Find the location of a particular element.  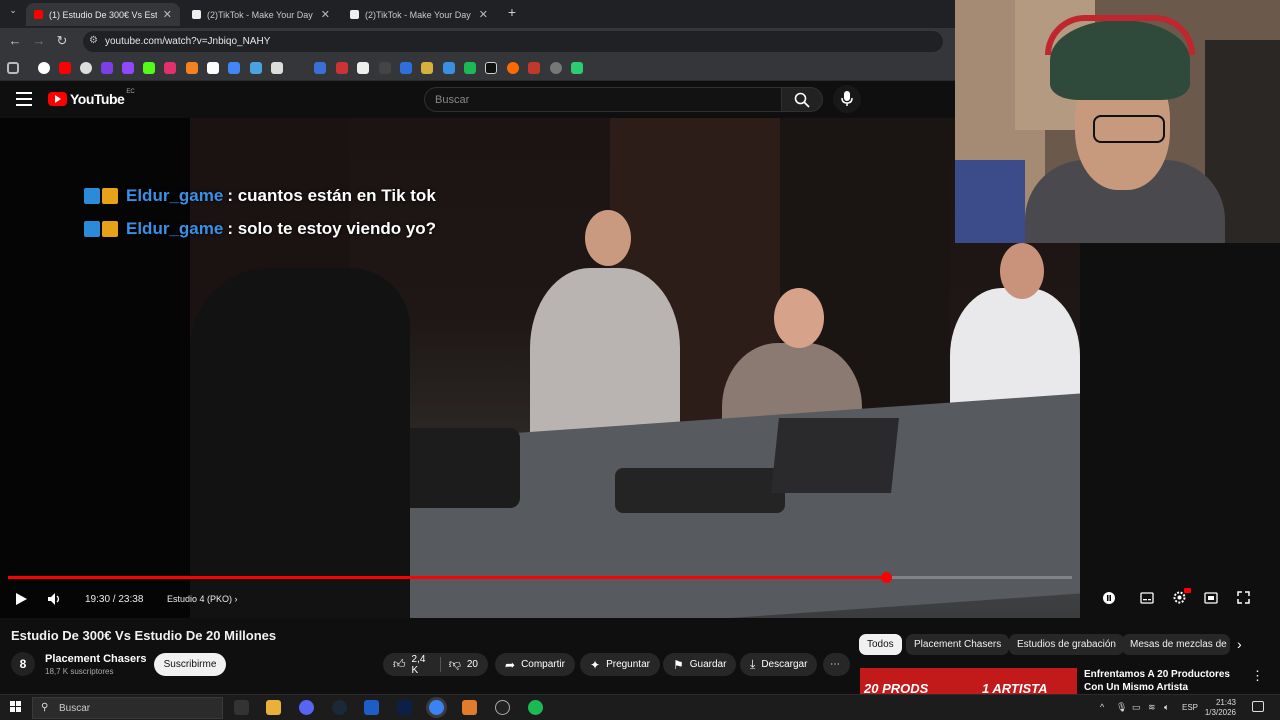

reload-icon: ↻ is located at coordinates (62, 41).